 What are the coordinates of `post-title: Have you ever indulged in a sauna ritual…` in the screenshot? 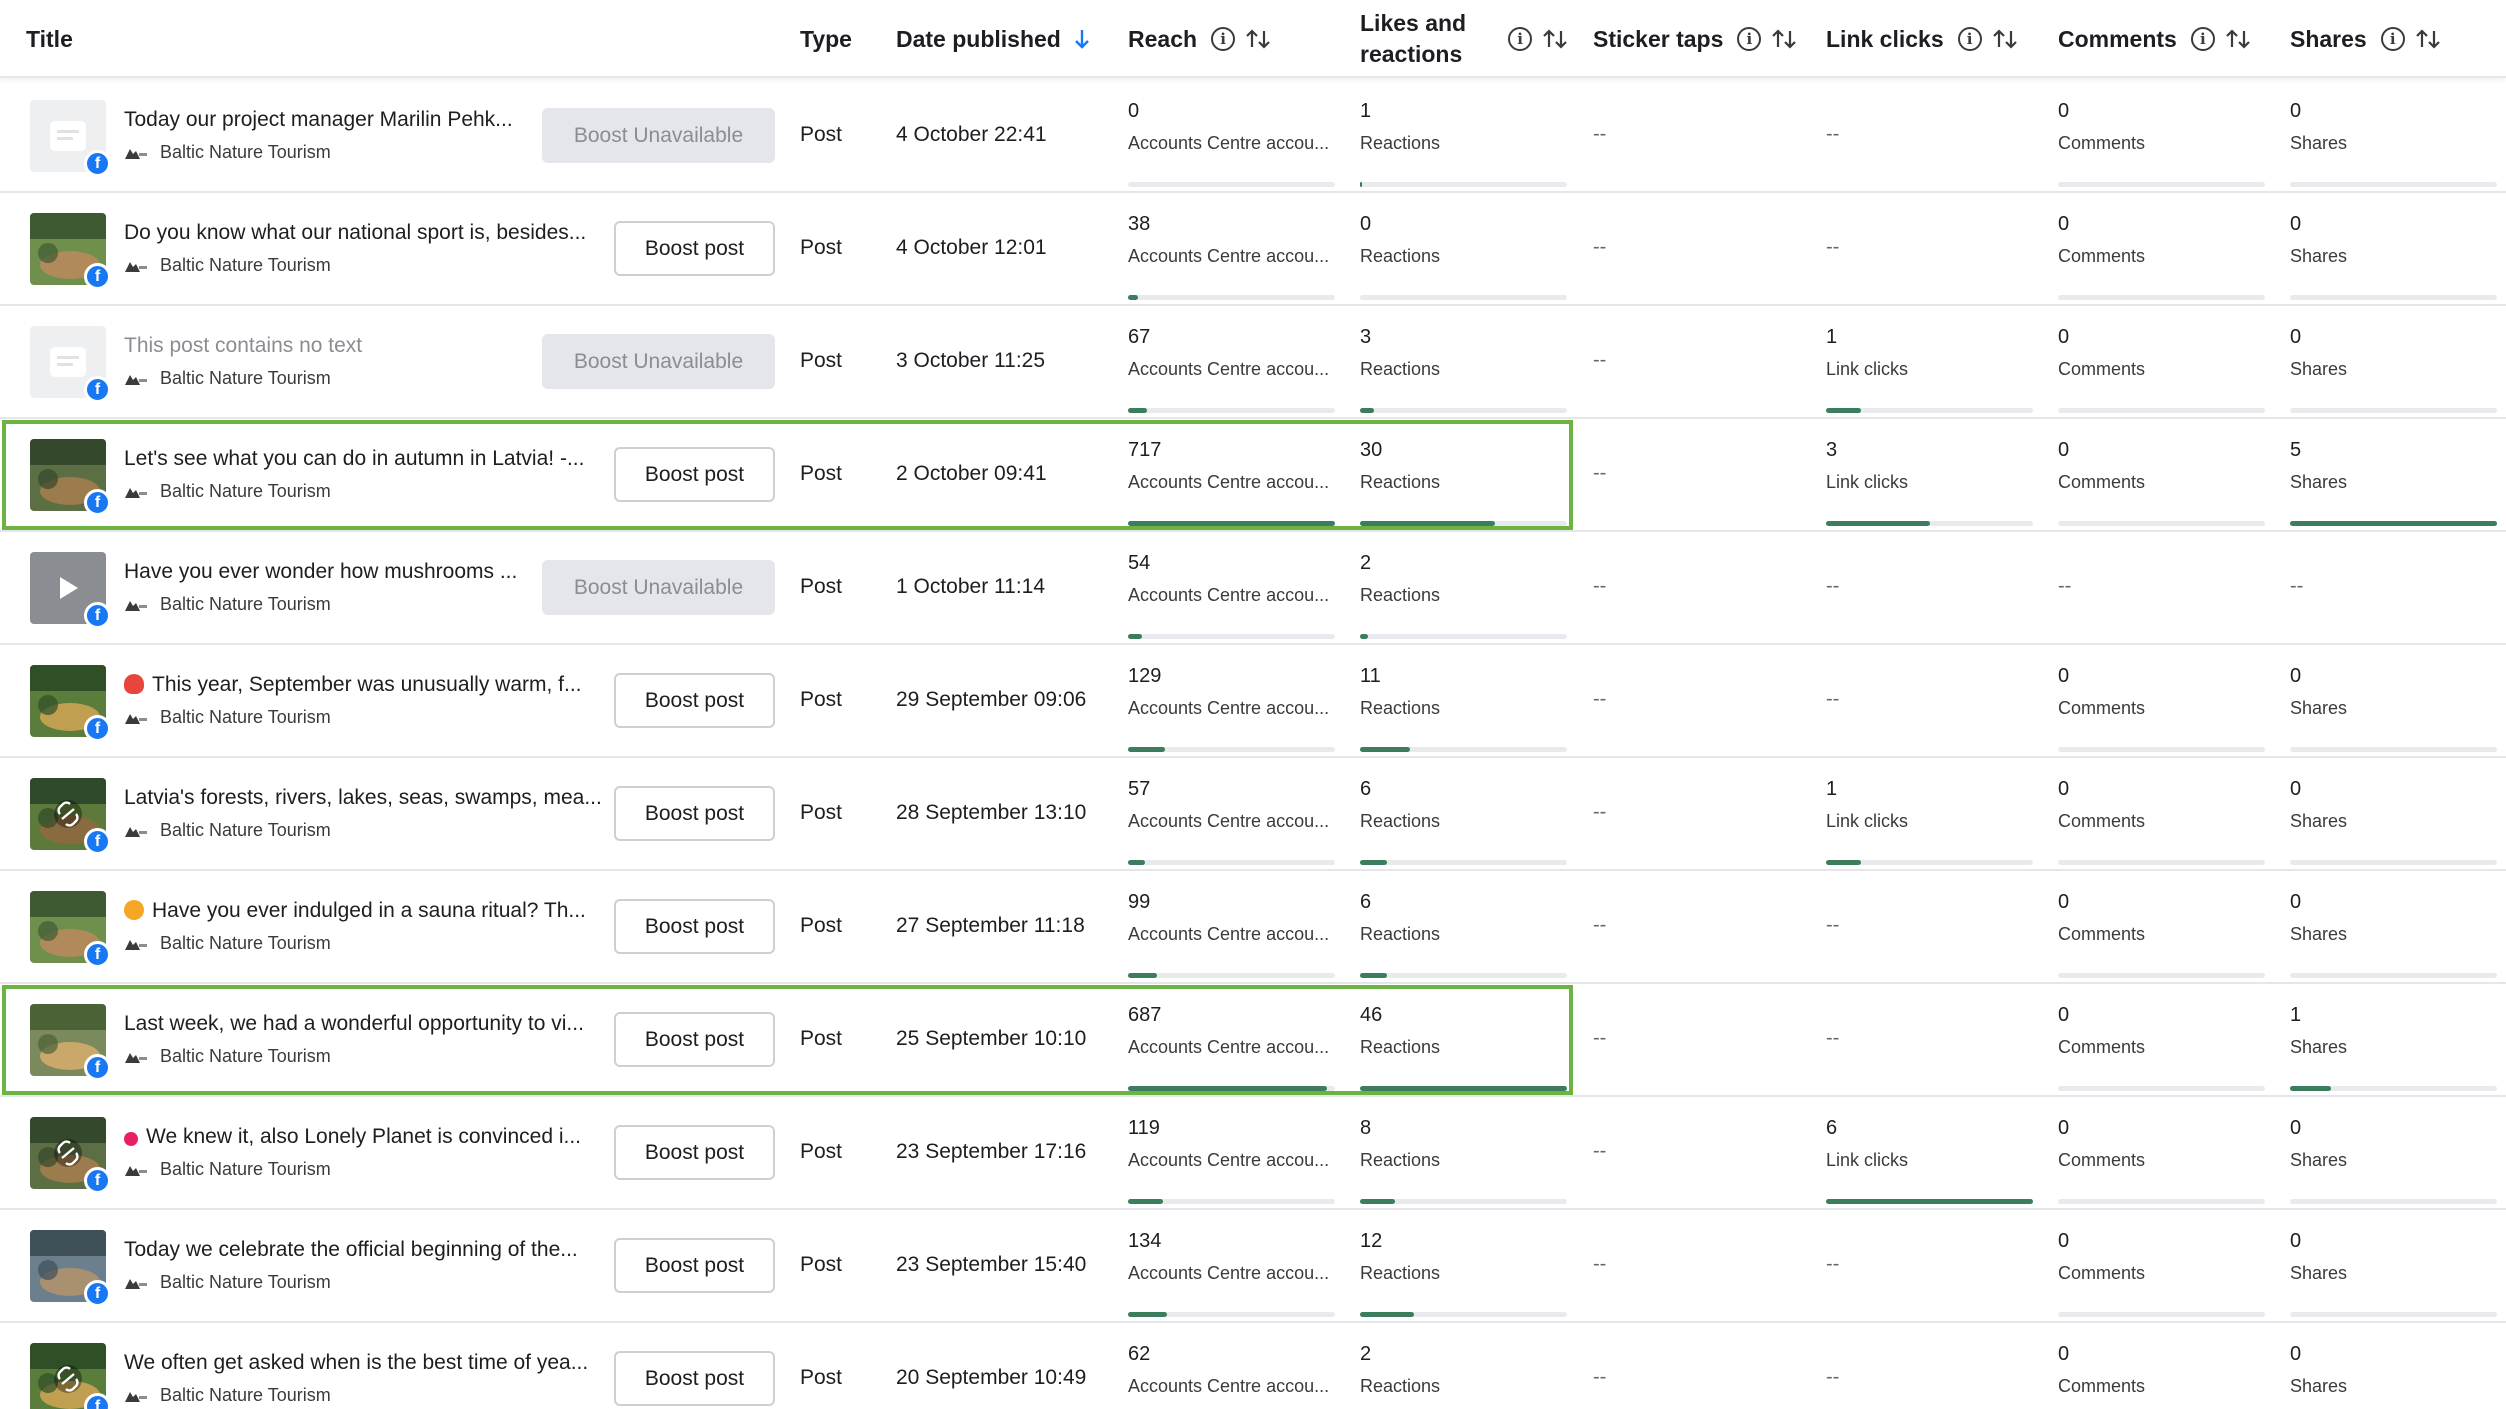 It's located at (364, 911).